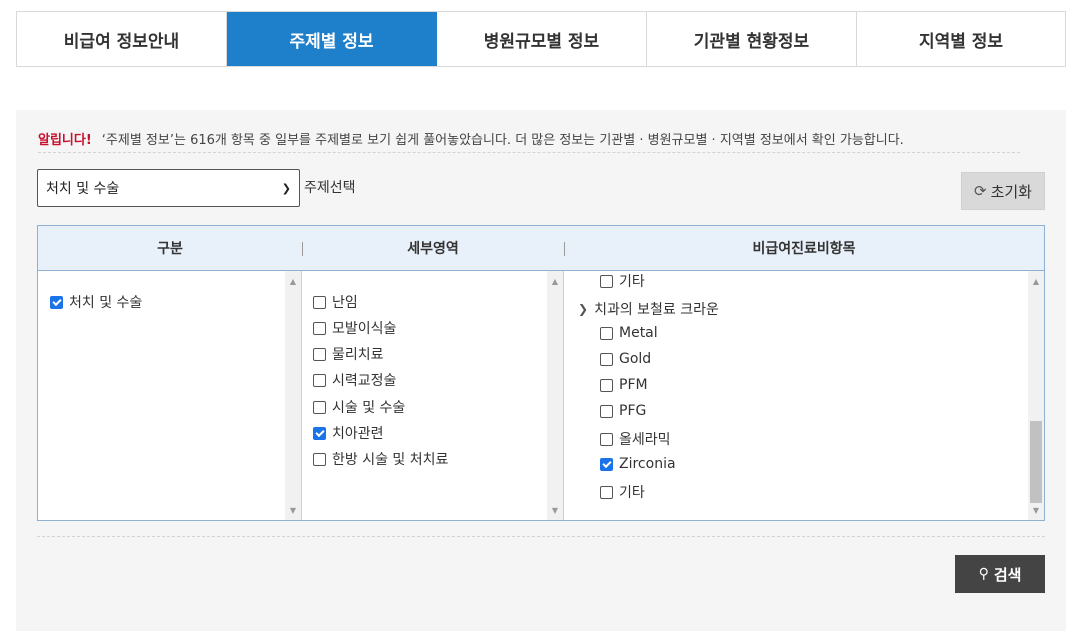  I want to click on tab-bar: 비급여 정보안내 주제별 정보 병원규모별 정보 기관별 현황정보 지역별 정보, so click(541, 39).